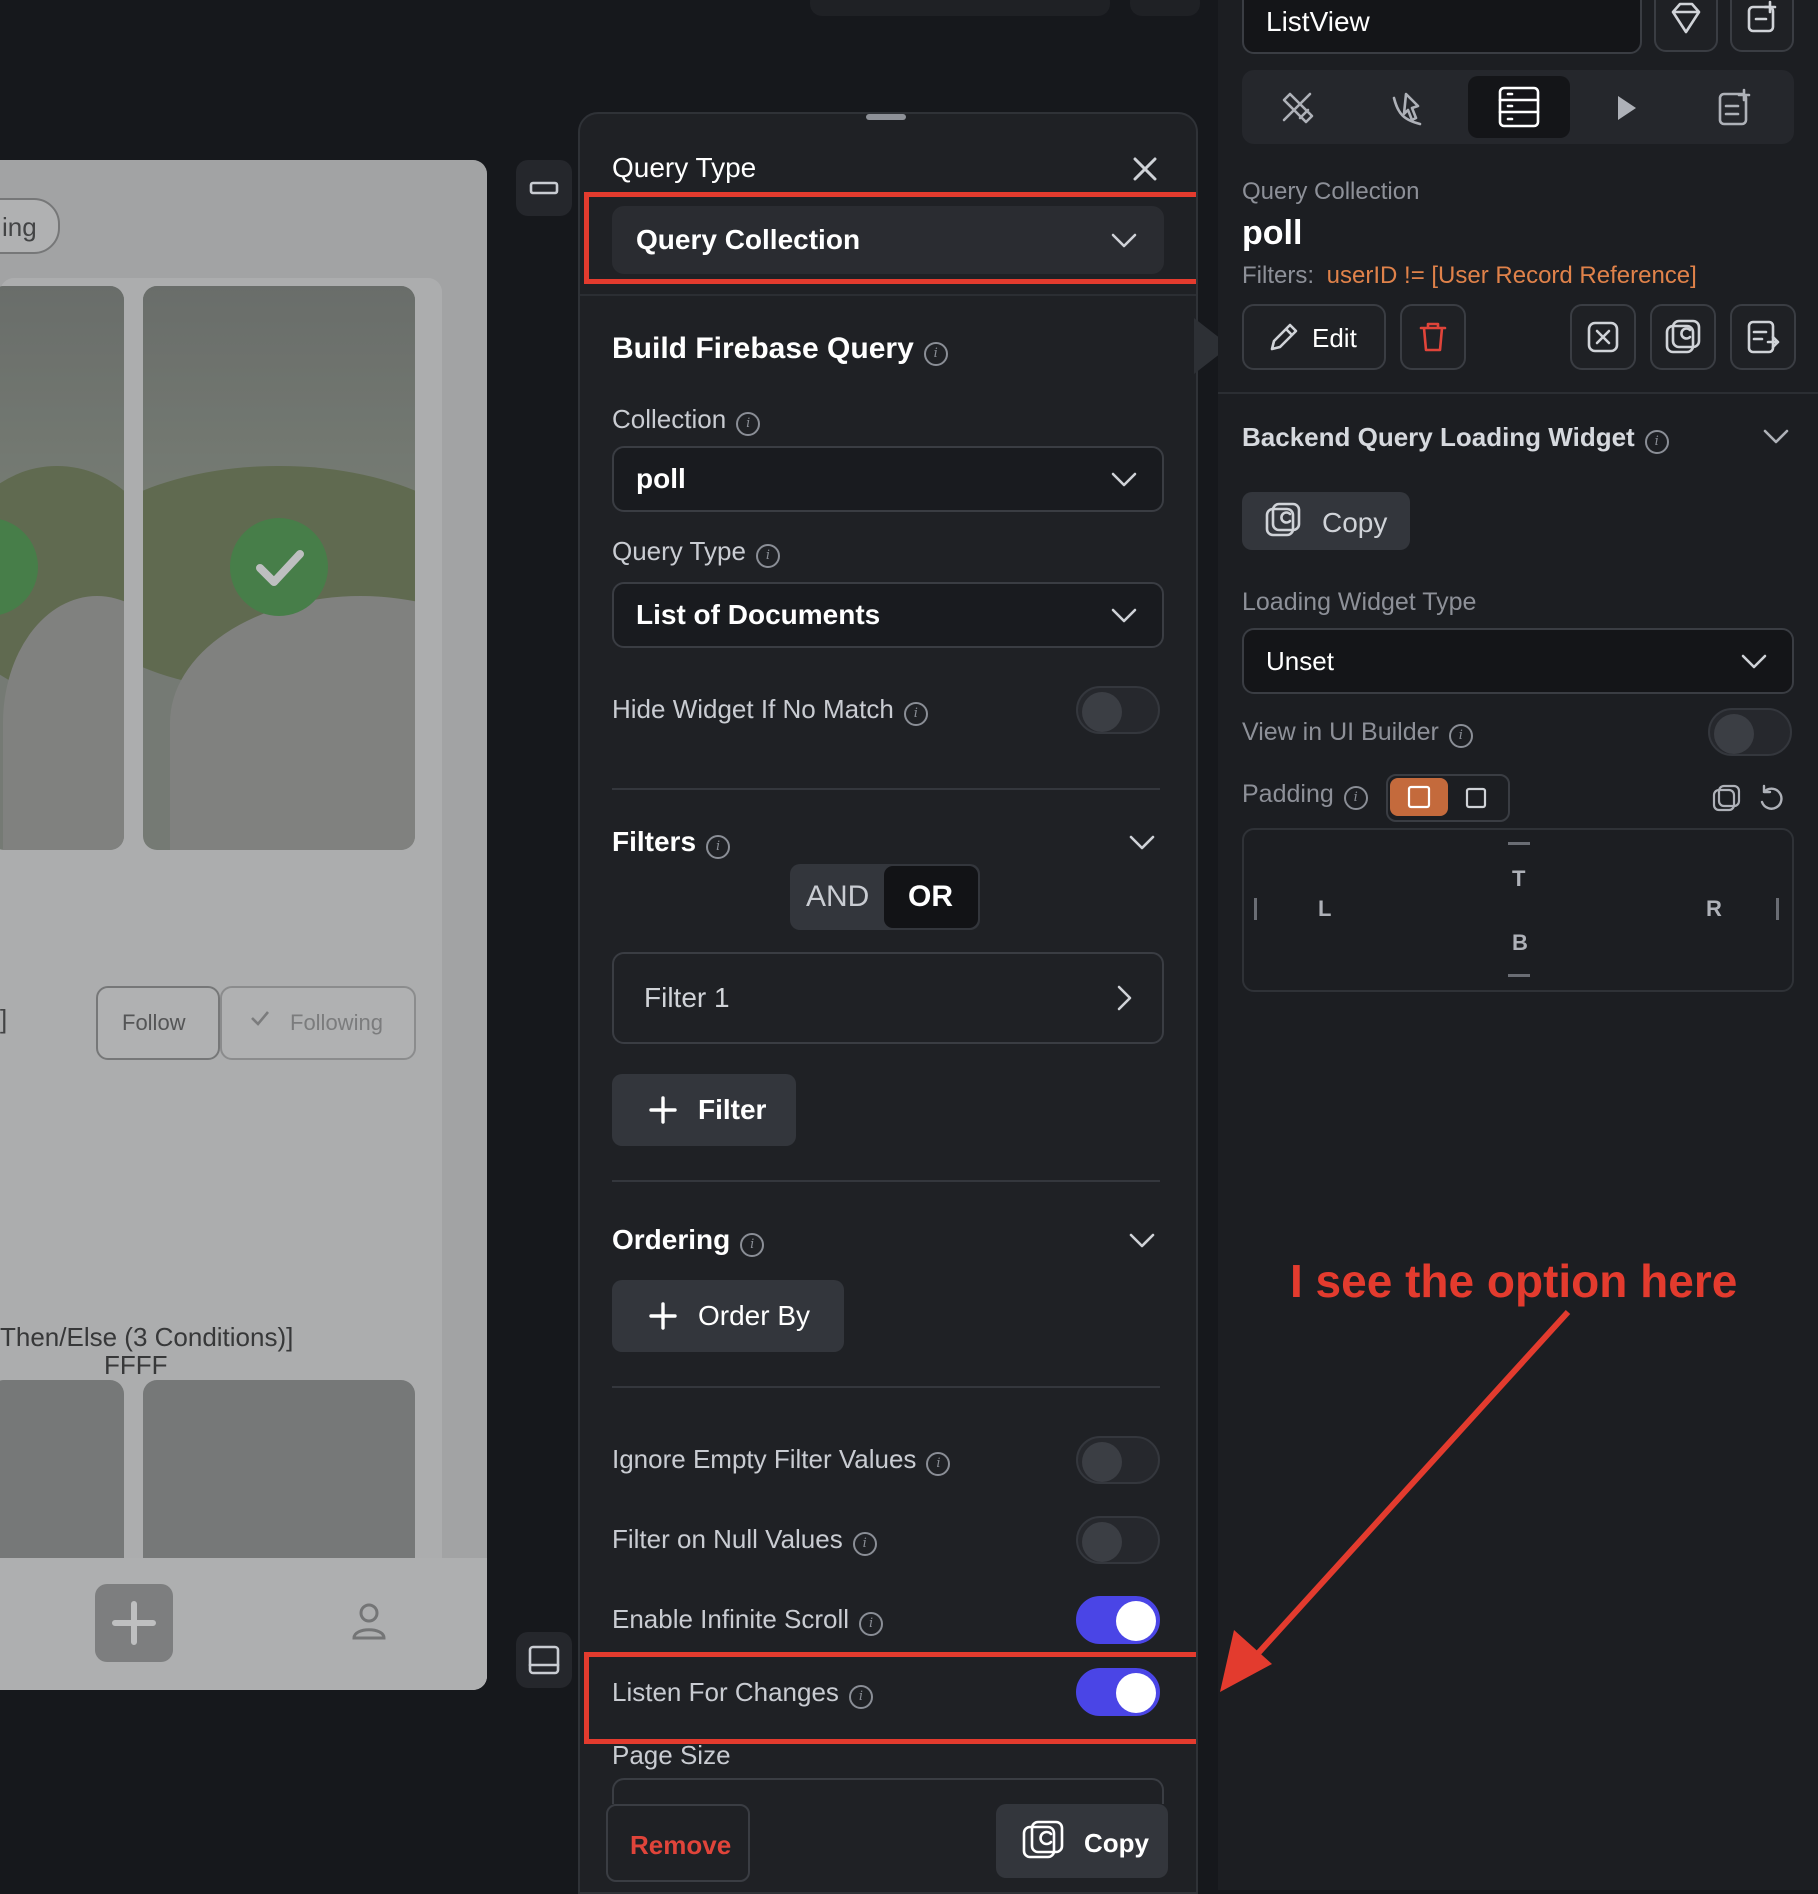 The height and width of the screenshot is (1894, 1818). What do you see at coordinates (1734, 108) in the screenshot?
I see `notes-icon` at bounding box center [1734, 108].